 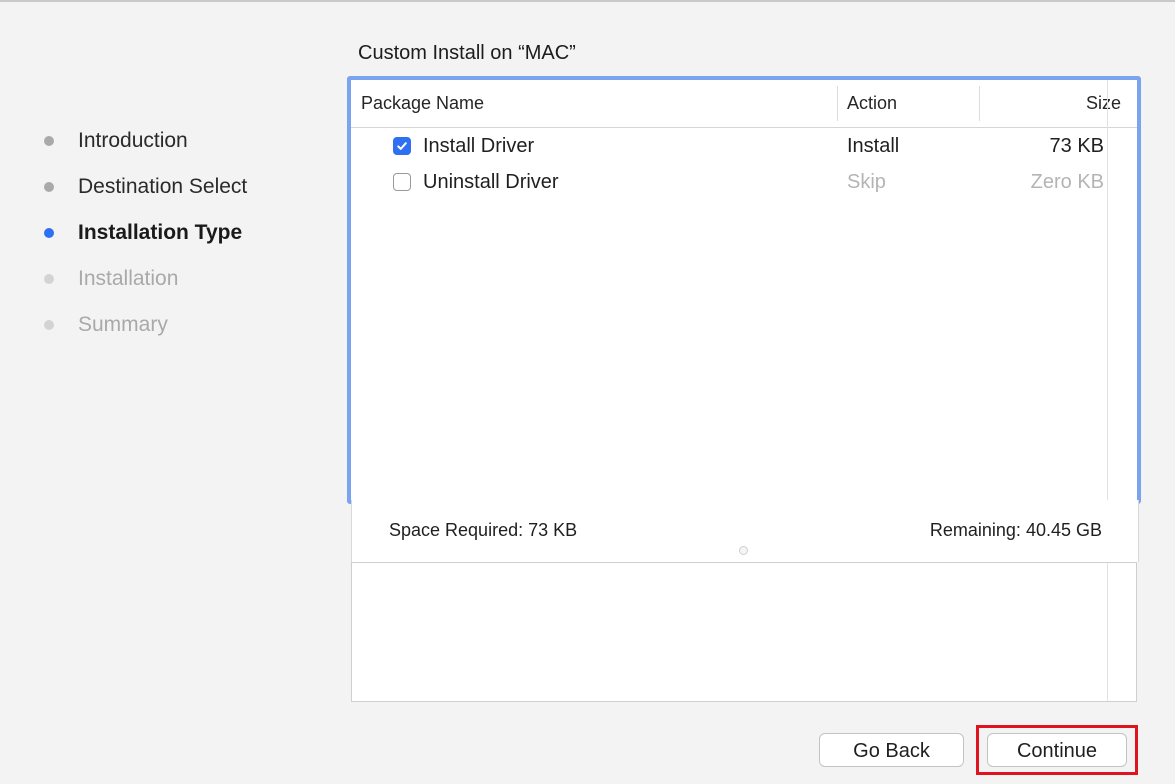 I want to click on package-name: Uninstall Driver, so click(x=491, y=182).